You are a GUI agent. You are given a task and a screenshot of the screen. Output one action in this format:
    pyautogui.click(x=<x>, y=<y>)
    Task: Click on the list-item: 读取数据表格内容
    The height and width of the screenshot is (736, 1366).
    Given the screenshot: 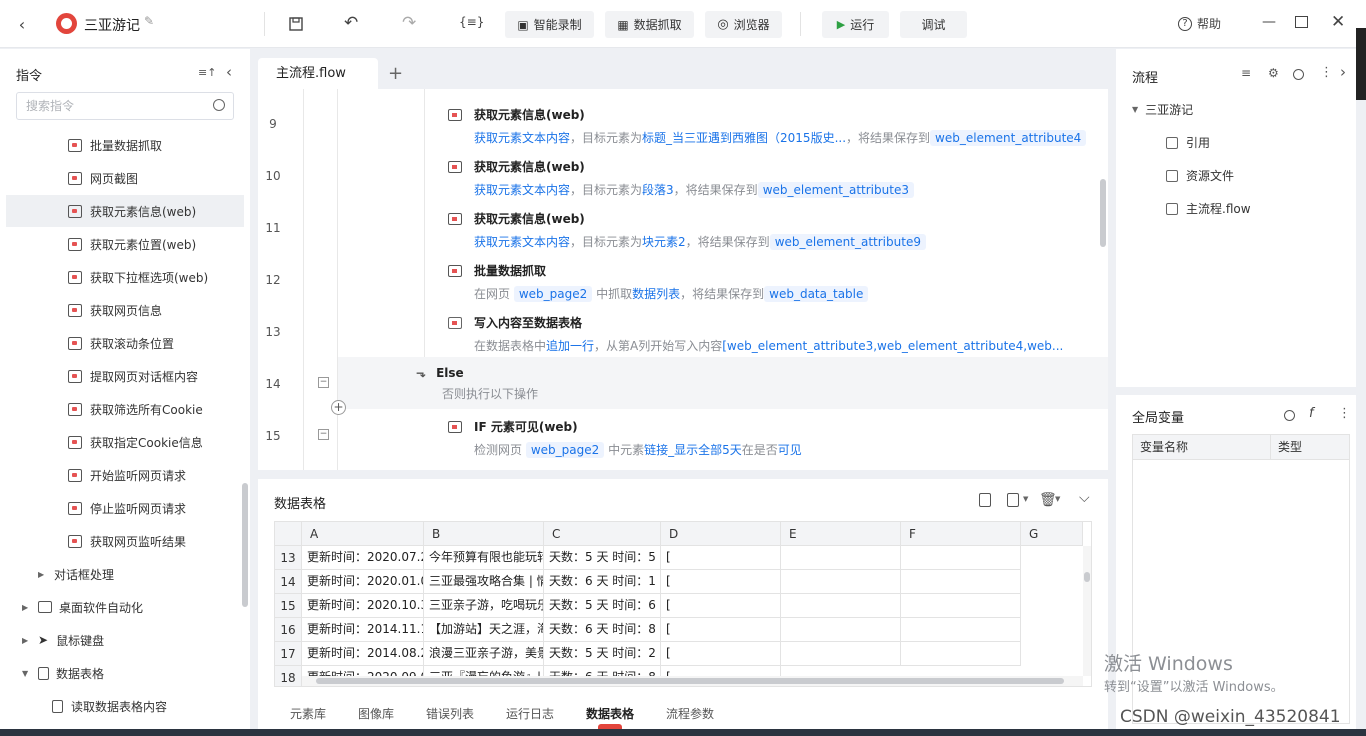 What is the action you would take?
    pyautogui.click(x=125, y=706)
    